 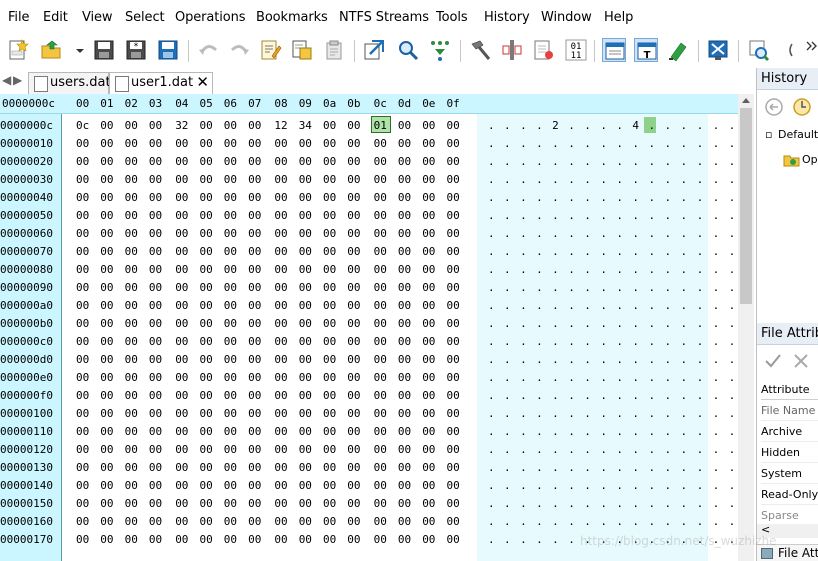 I want to click on save-all-icon, so click(x=168, y=50).